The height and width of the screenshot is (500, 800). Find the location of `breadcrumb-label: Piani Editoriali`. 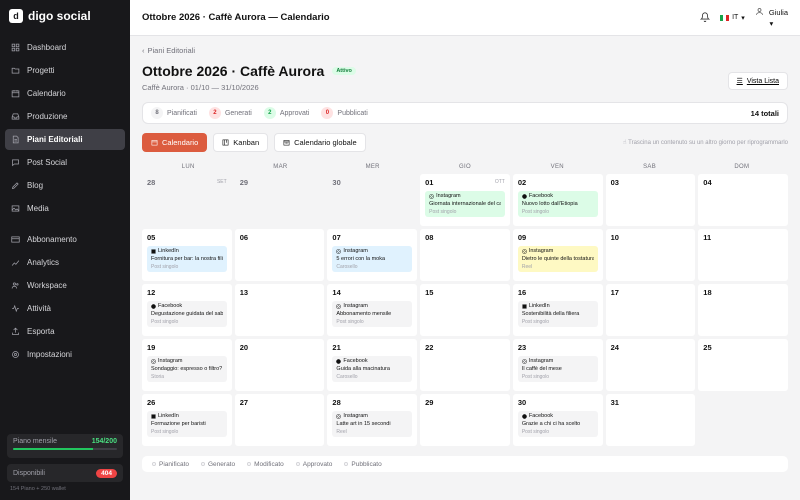

breadcrumb-label: Piani Editoriali is located at coordinates (171, 50).